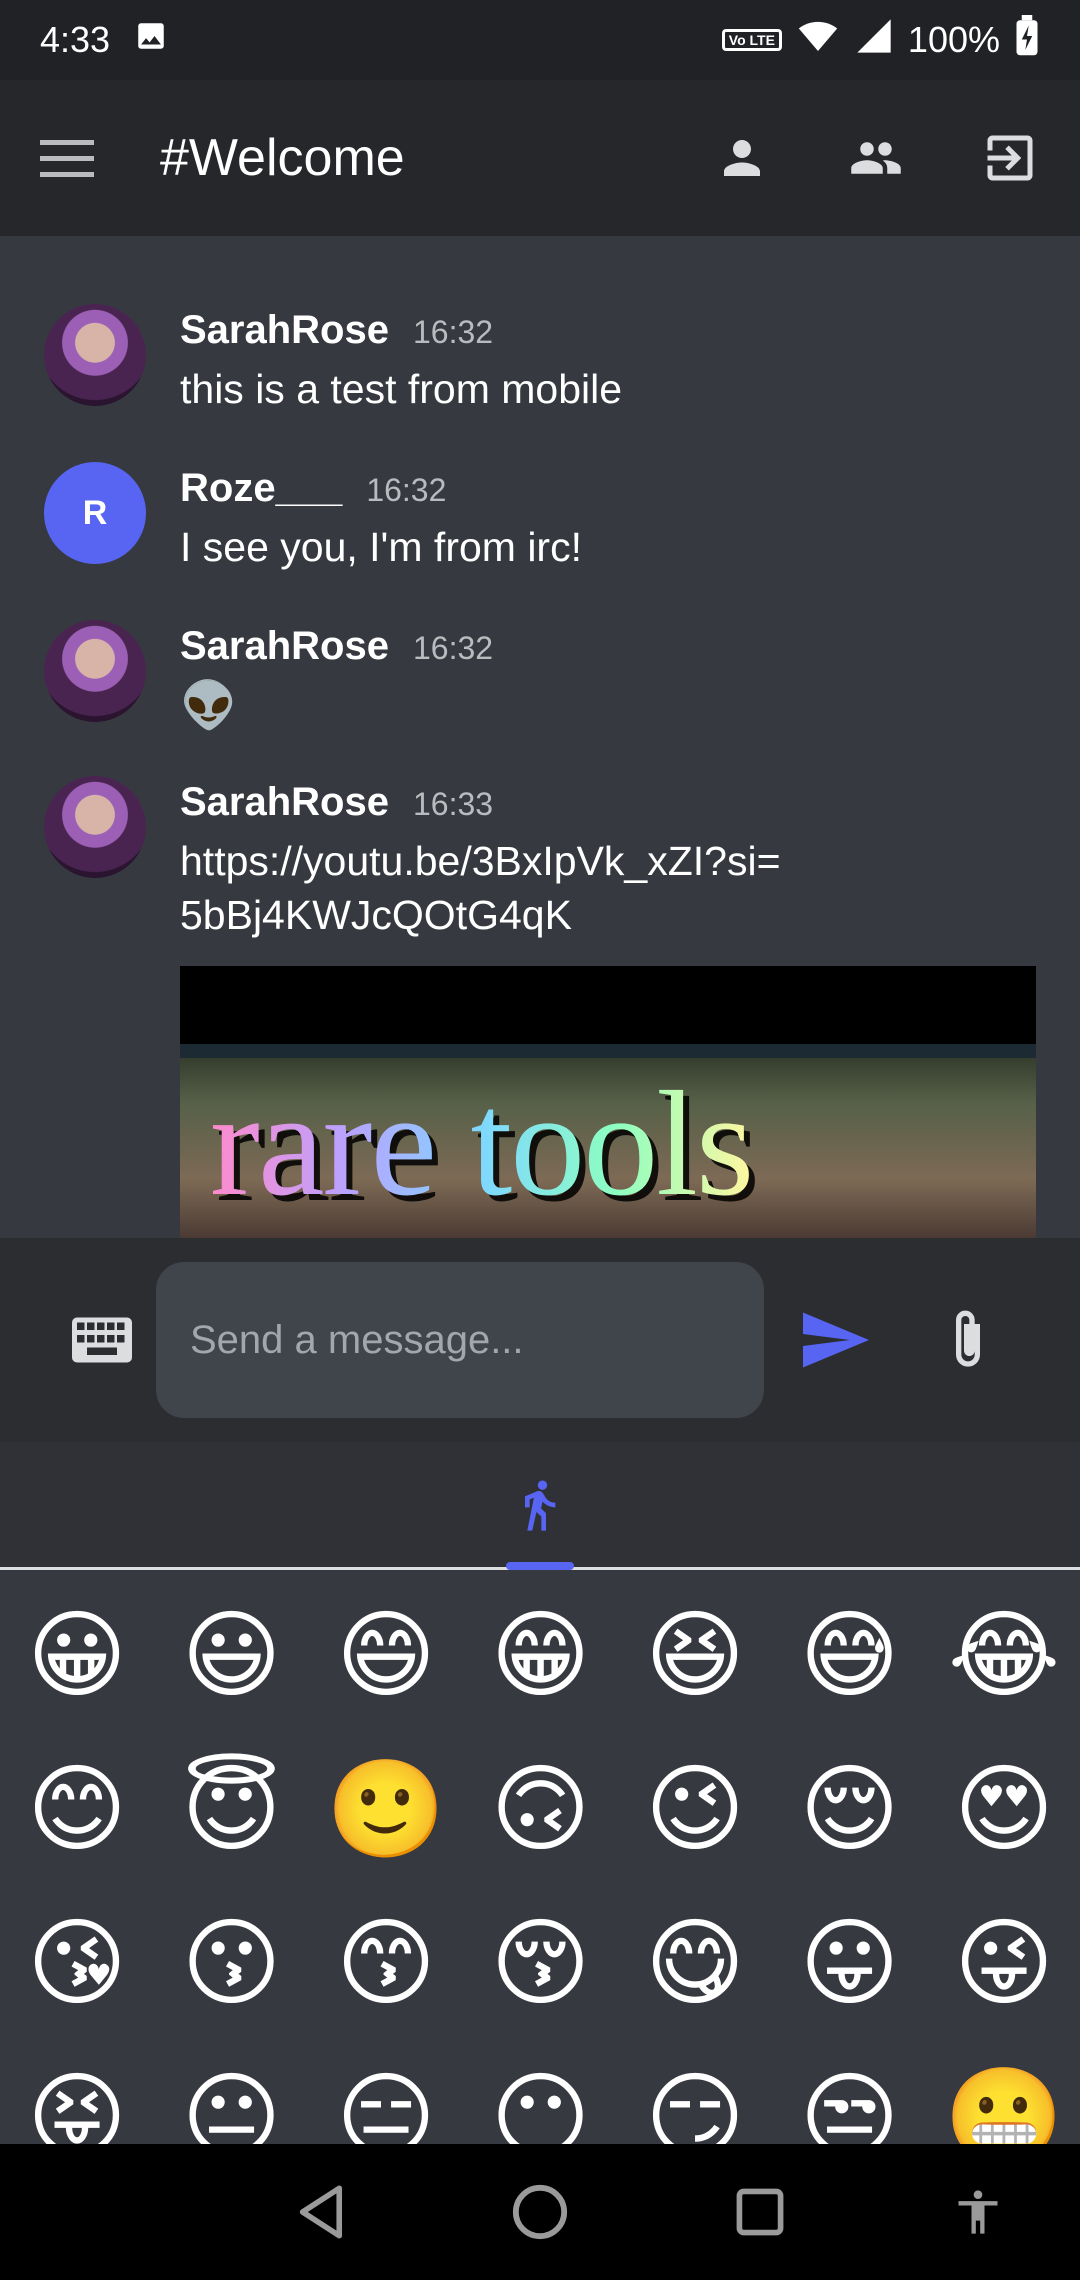 The image size is (1080, 2280). What do you see at coordinates (209, 705) in the screenshot?
I see `message-emoji: 👽` at bounding box center [209, 705].